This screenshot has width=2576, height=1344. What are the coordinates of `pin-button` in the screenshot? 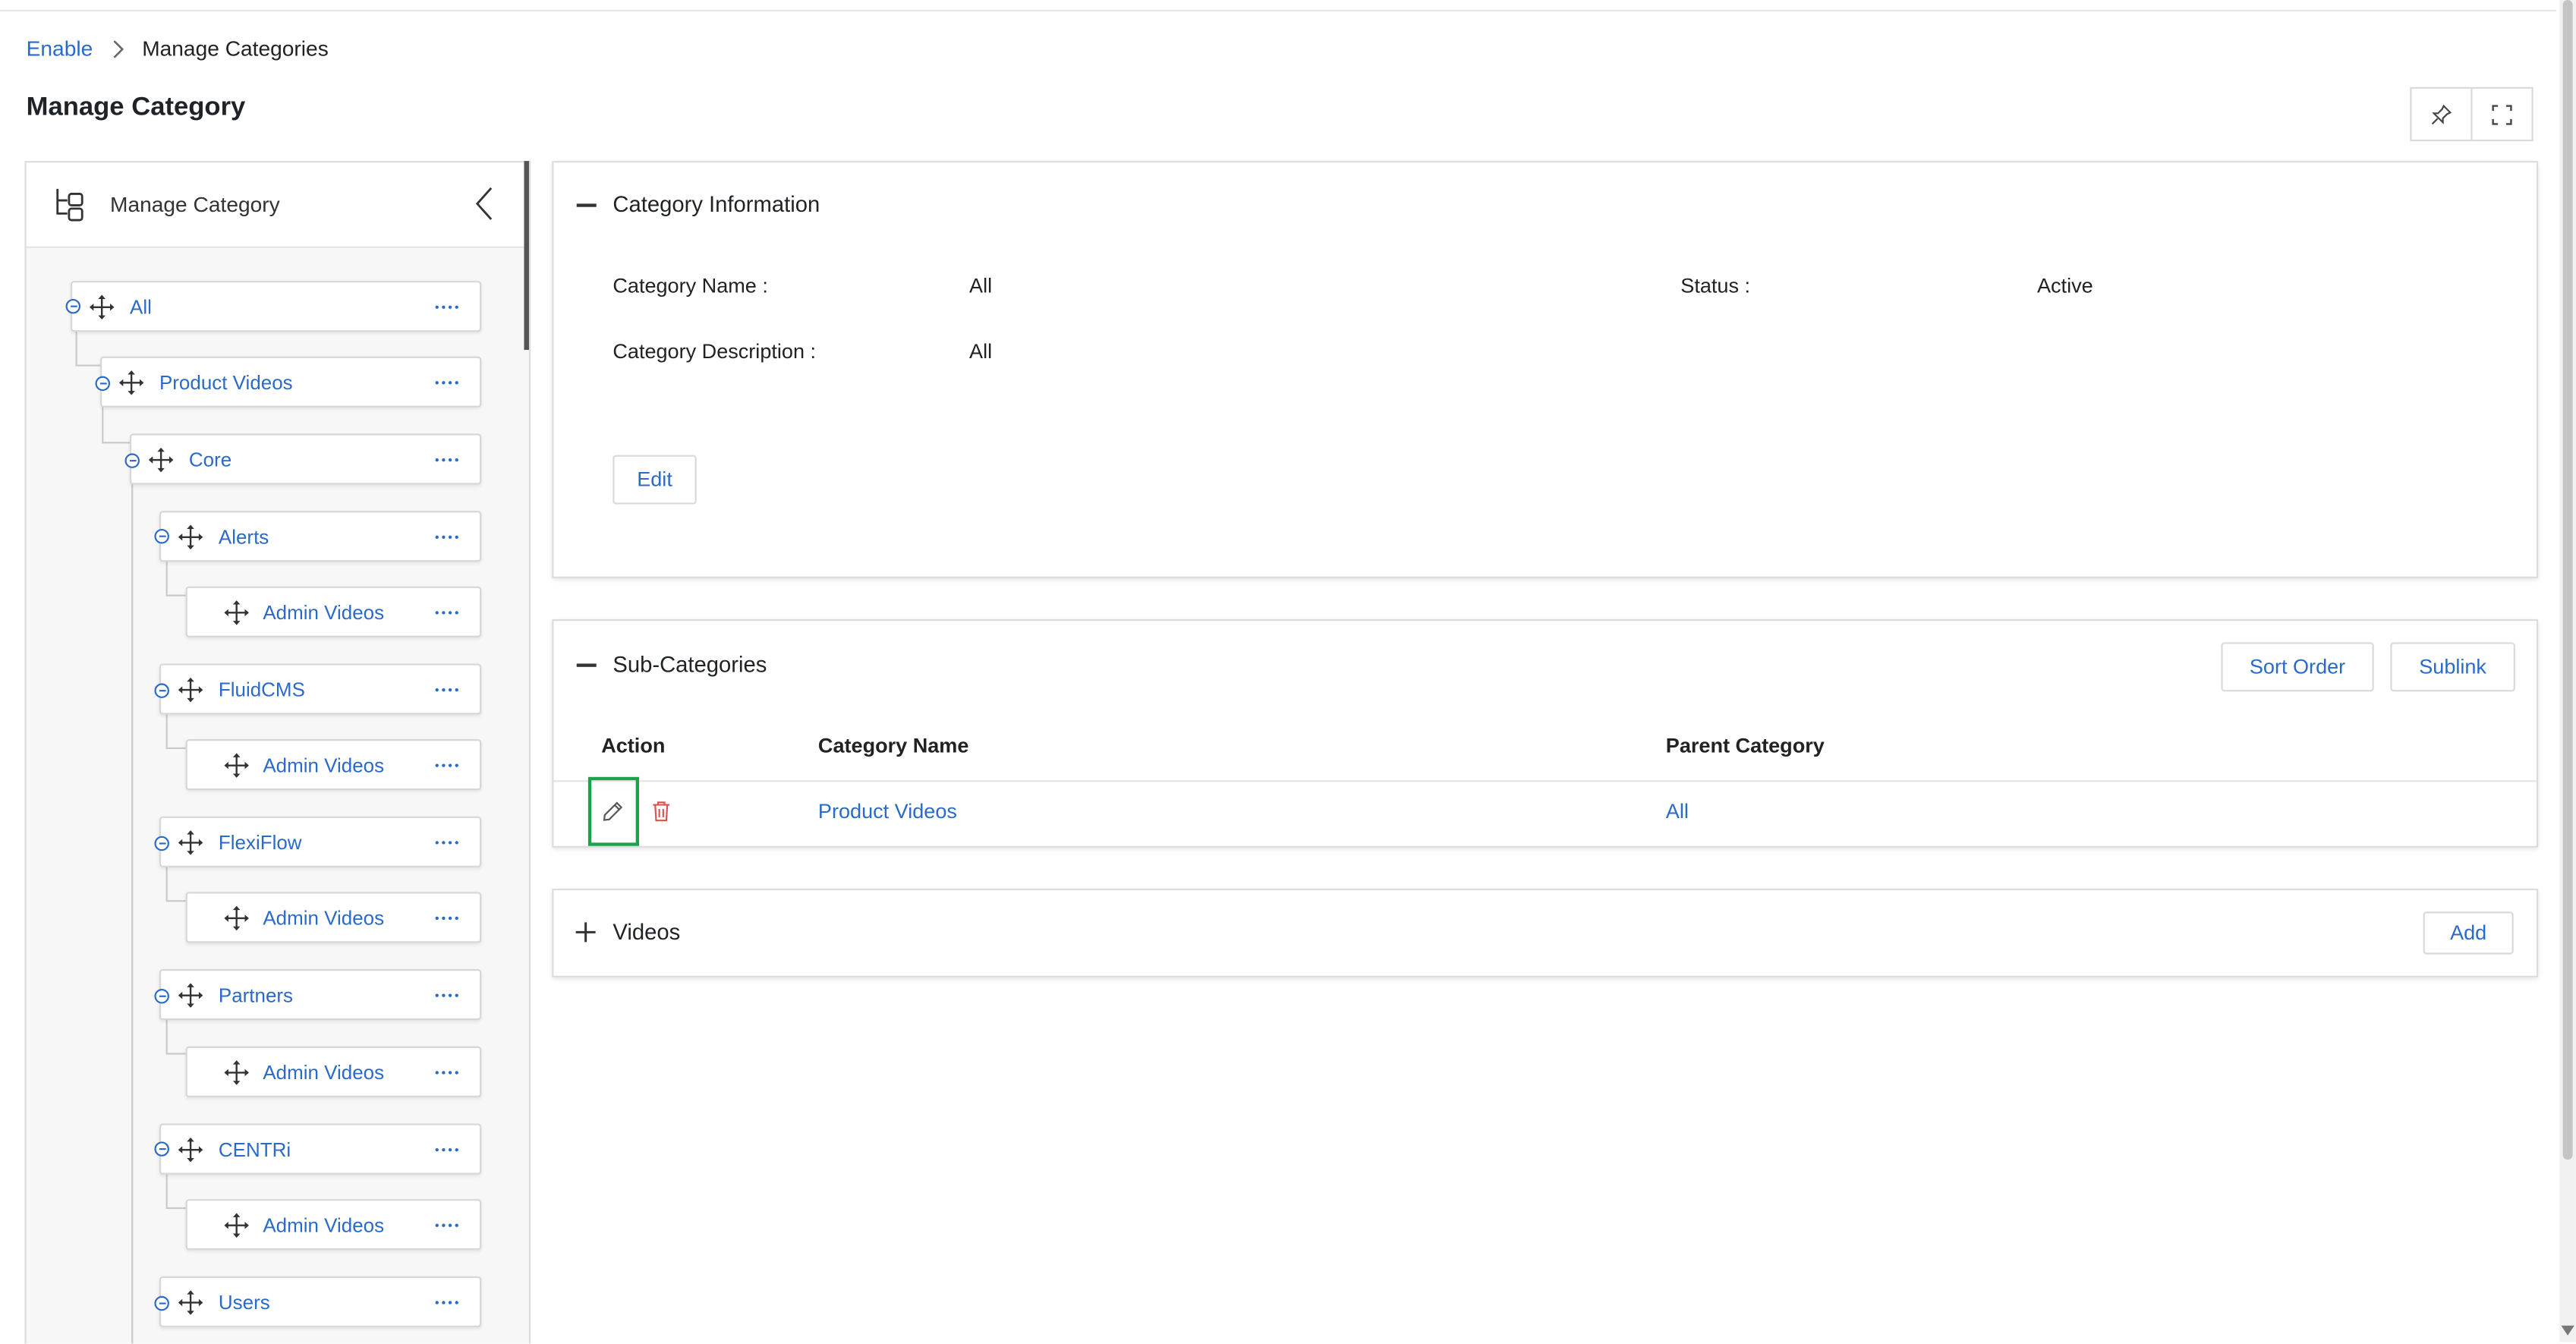 It's located at (2441, 114).